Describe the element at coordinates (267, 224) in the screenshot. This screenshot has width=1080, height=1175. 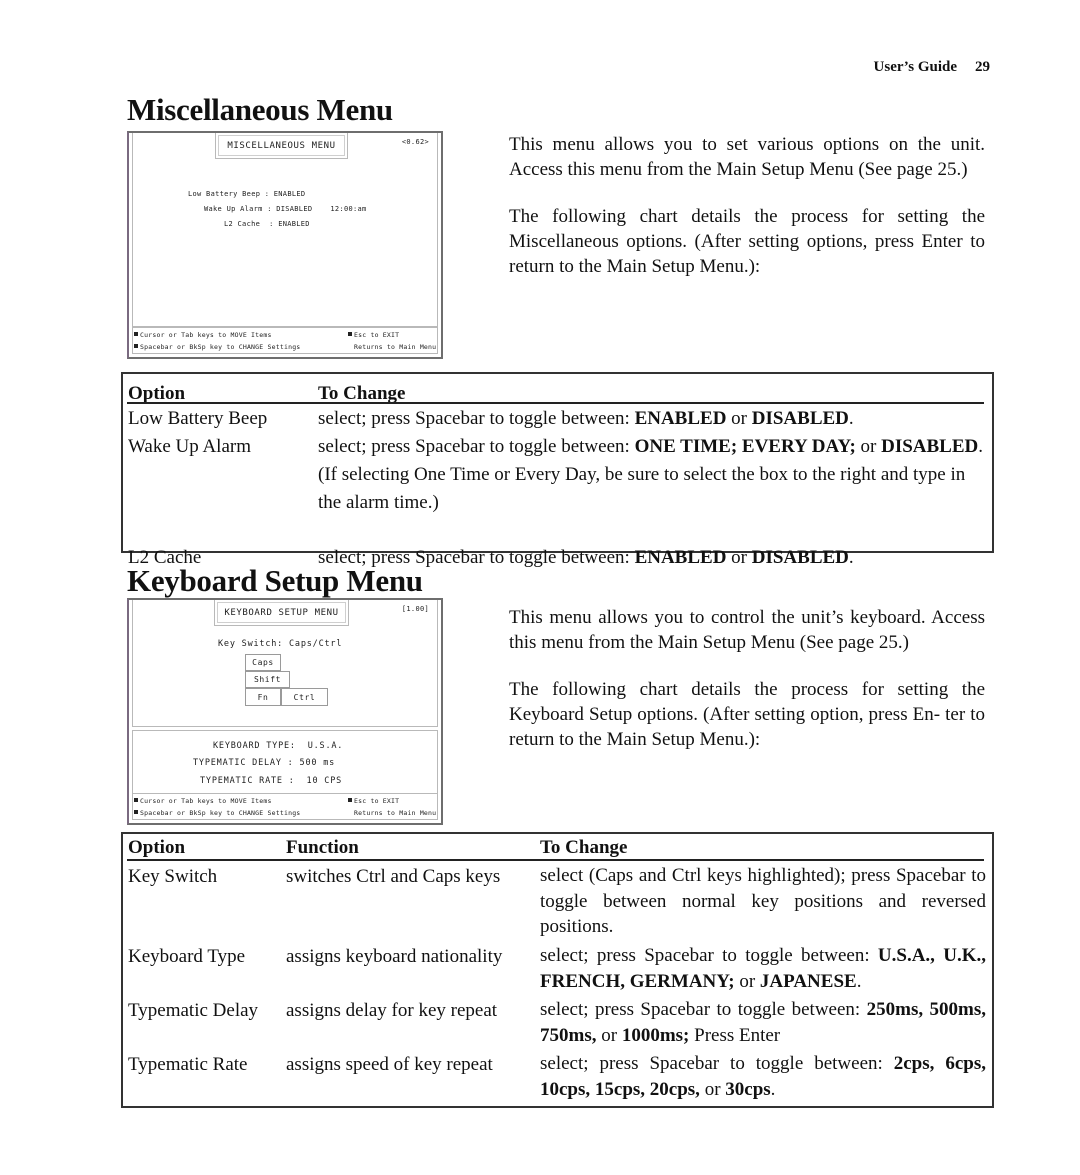
I see `screen-row-l2-cache: L2 Cache : ENABLED` at that location.